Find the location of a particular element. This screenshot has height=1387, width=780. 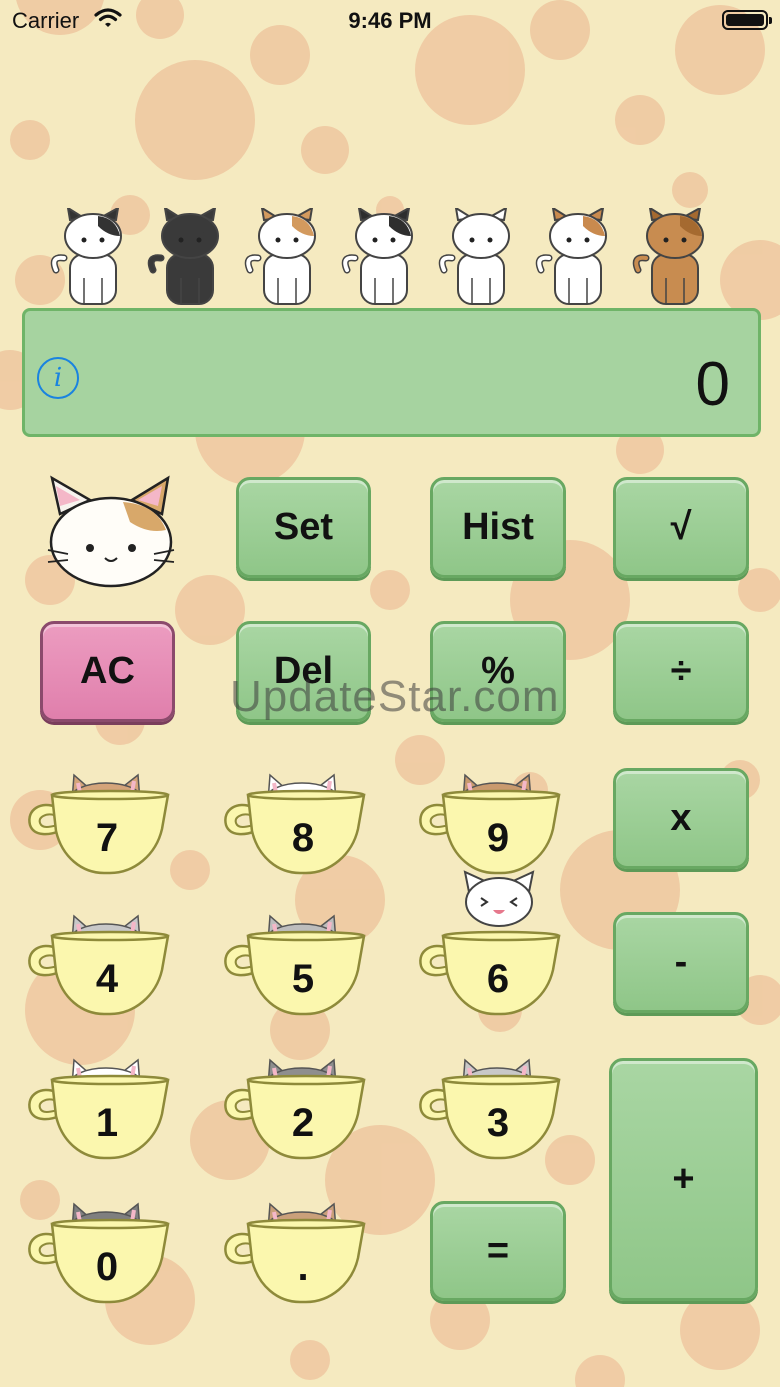

digit-4-button: 4 is located at coordinates (99, 974).